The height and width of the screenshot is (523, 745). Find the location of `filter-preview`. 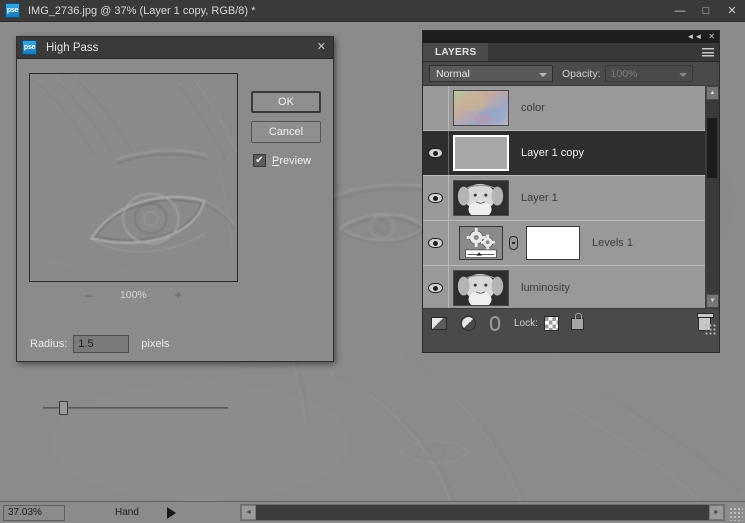

filter-preview is located at coordinates (133, 177).